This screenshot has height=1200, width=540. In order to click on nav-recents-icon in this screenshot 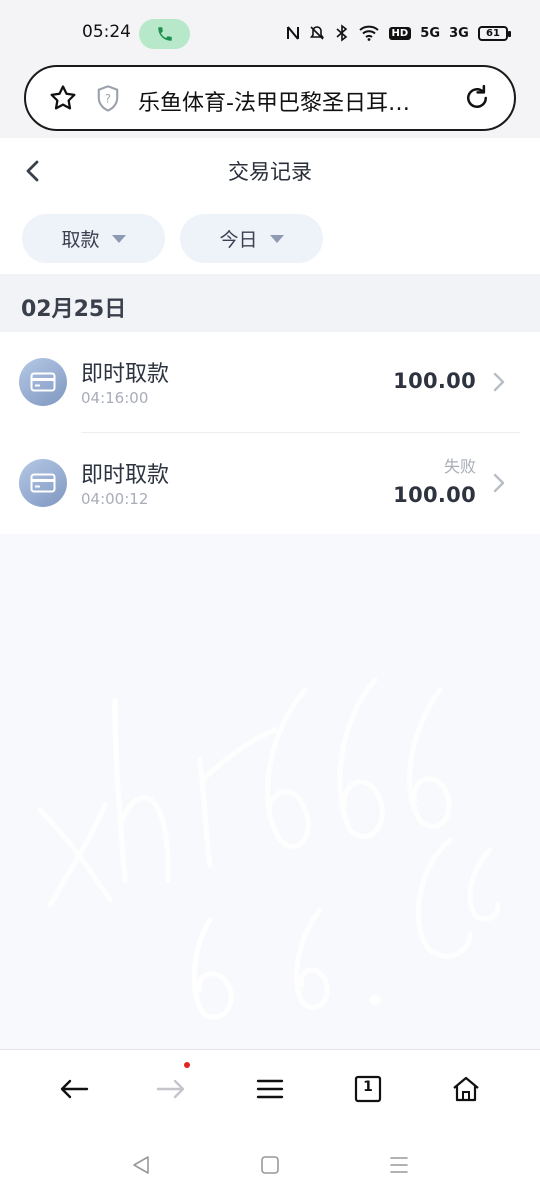, I will do `click(399, 1165)`.